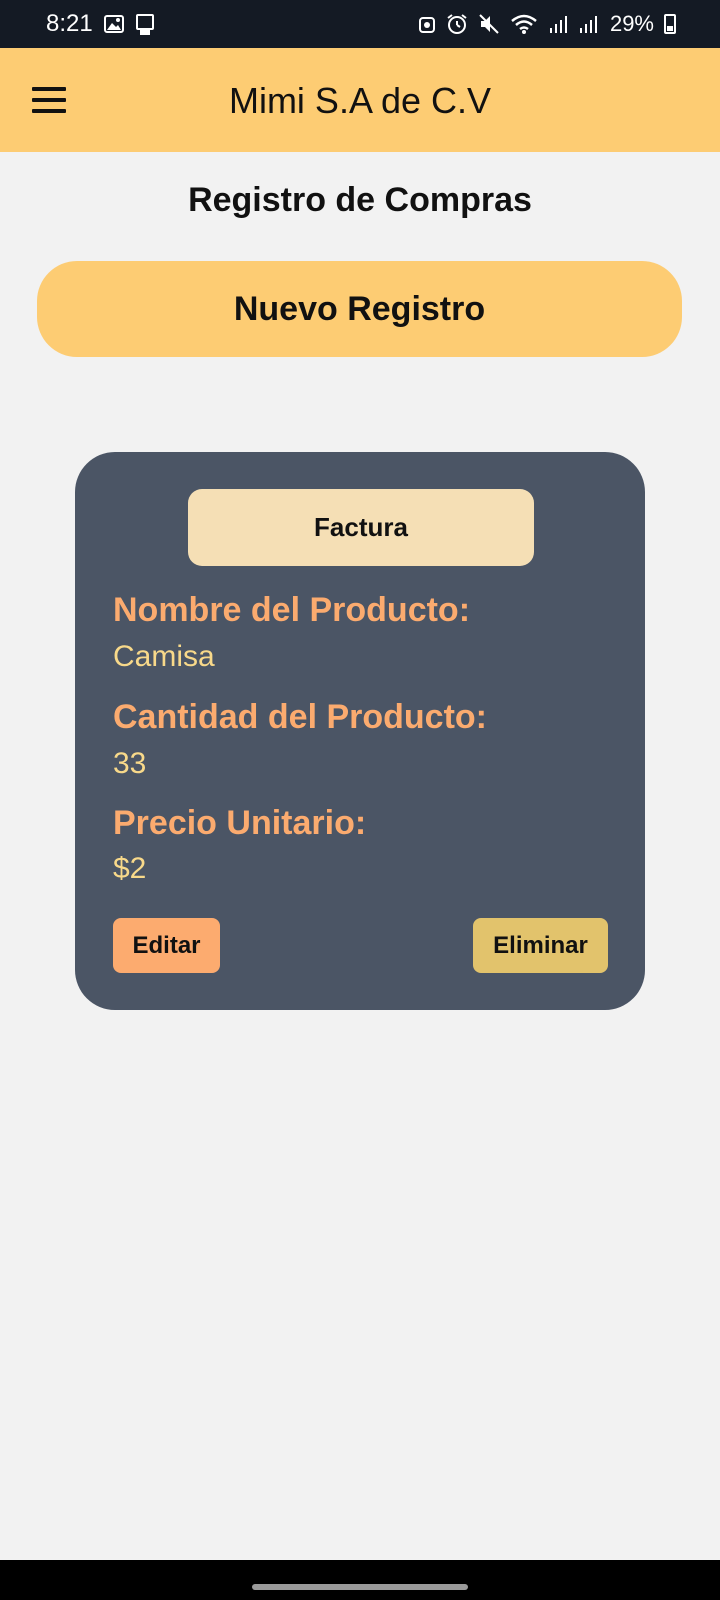  What do you see at coordinates (130, 25) in the screenshot?
I see `status-notification-icons` at bounding box center [130, 25].